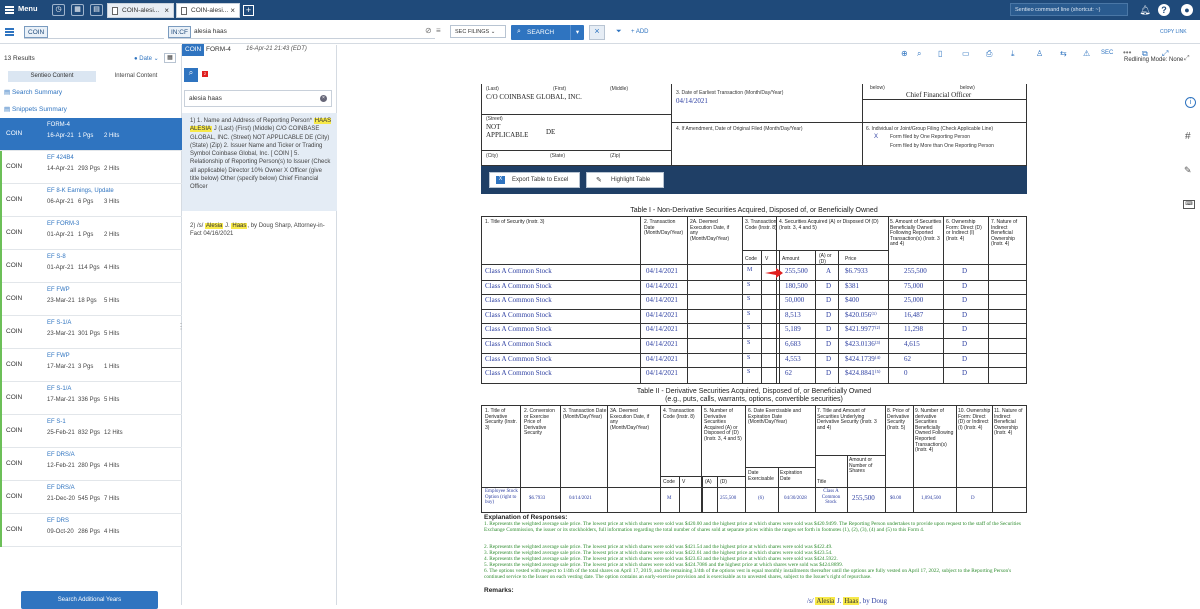 The height and width of the screenshot is (609, 1200). What do you see at coordinates (577, 32) in the screenshot?
I see `chevron-down-icon: ▾` at bounding box center [577, 32].